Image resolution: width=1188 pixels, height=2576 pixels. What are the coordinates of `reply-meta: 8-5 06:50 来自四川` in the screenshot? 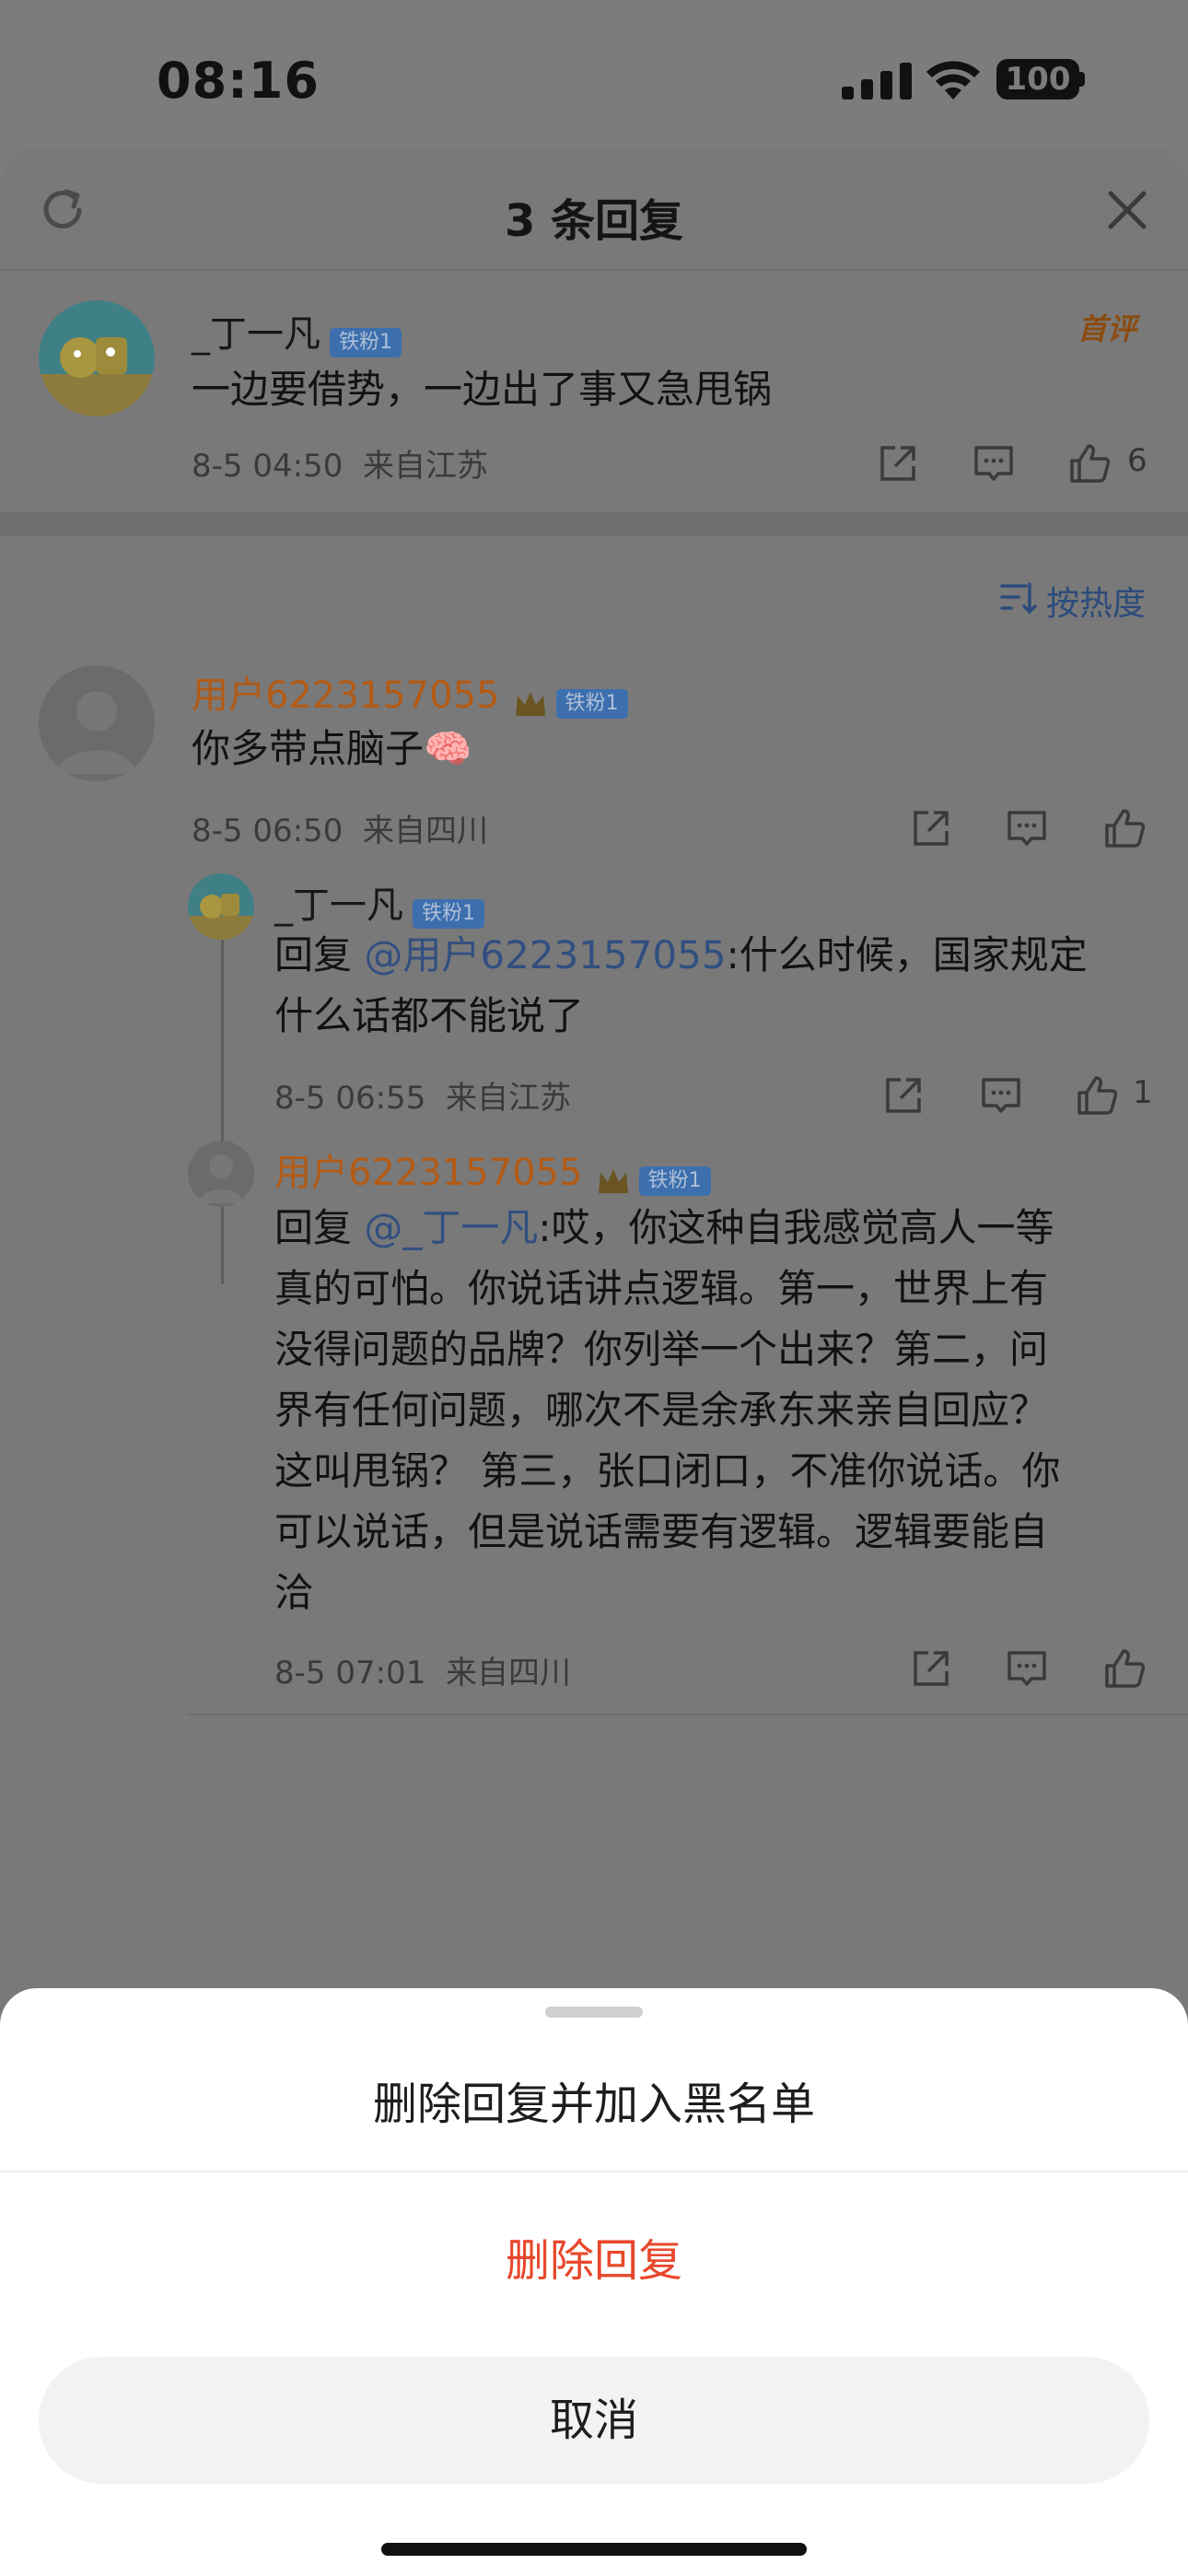 It's located at (340, 827).